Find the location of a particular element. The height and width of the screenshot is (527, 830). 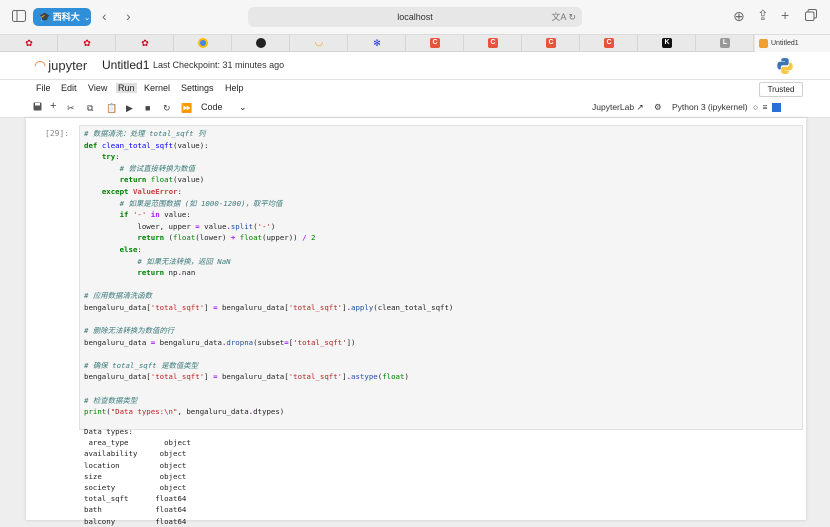

list-icon: ≡ is located at coordinates (764, 107).